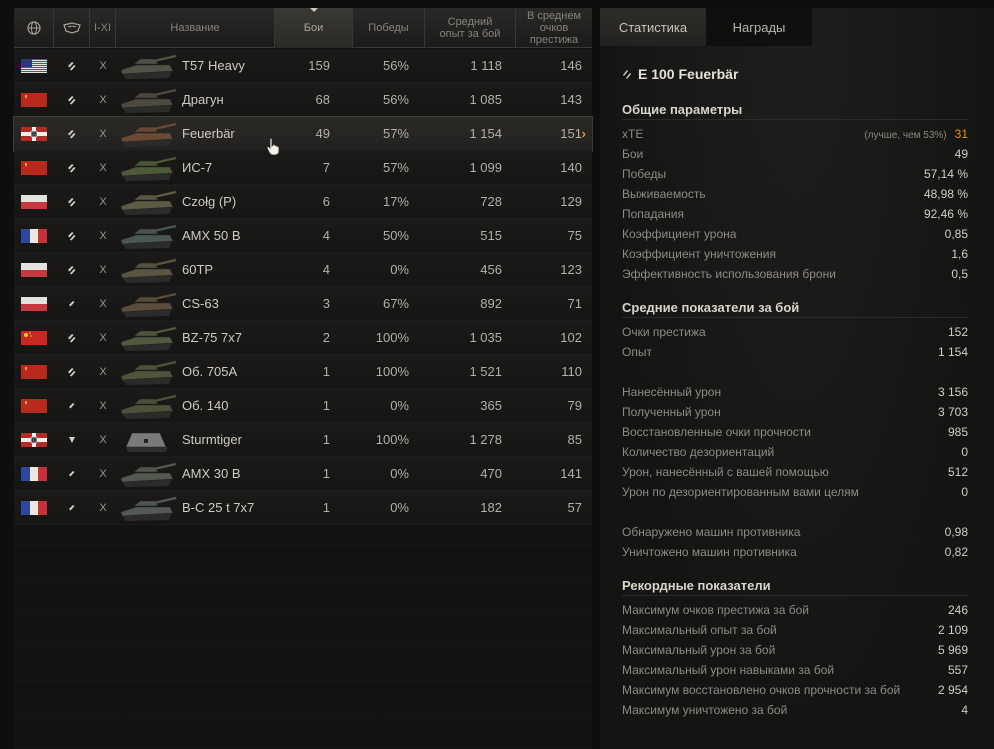  I want to click on vehicle-row: X Feuerbär 49 57% 1 154 151 ›, so click(303, 134).